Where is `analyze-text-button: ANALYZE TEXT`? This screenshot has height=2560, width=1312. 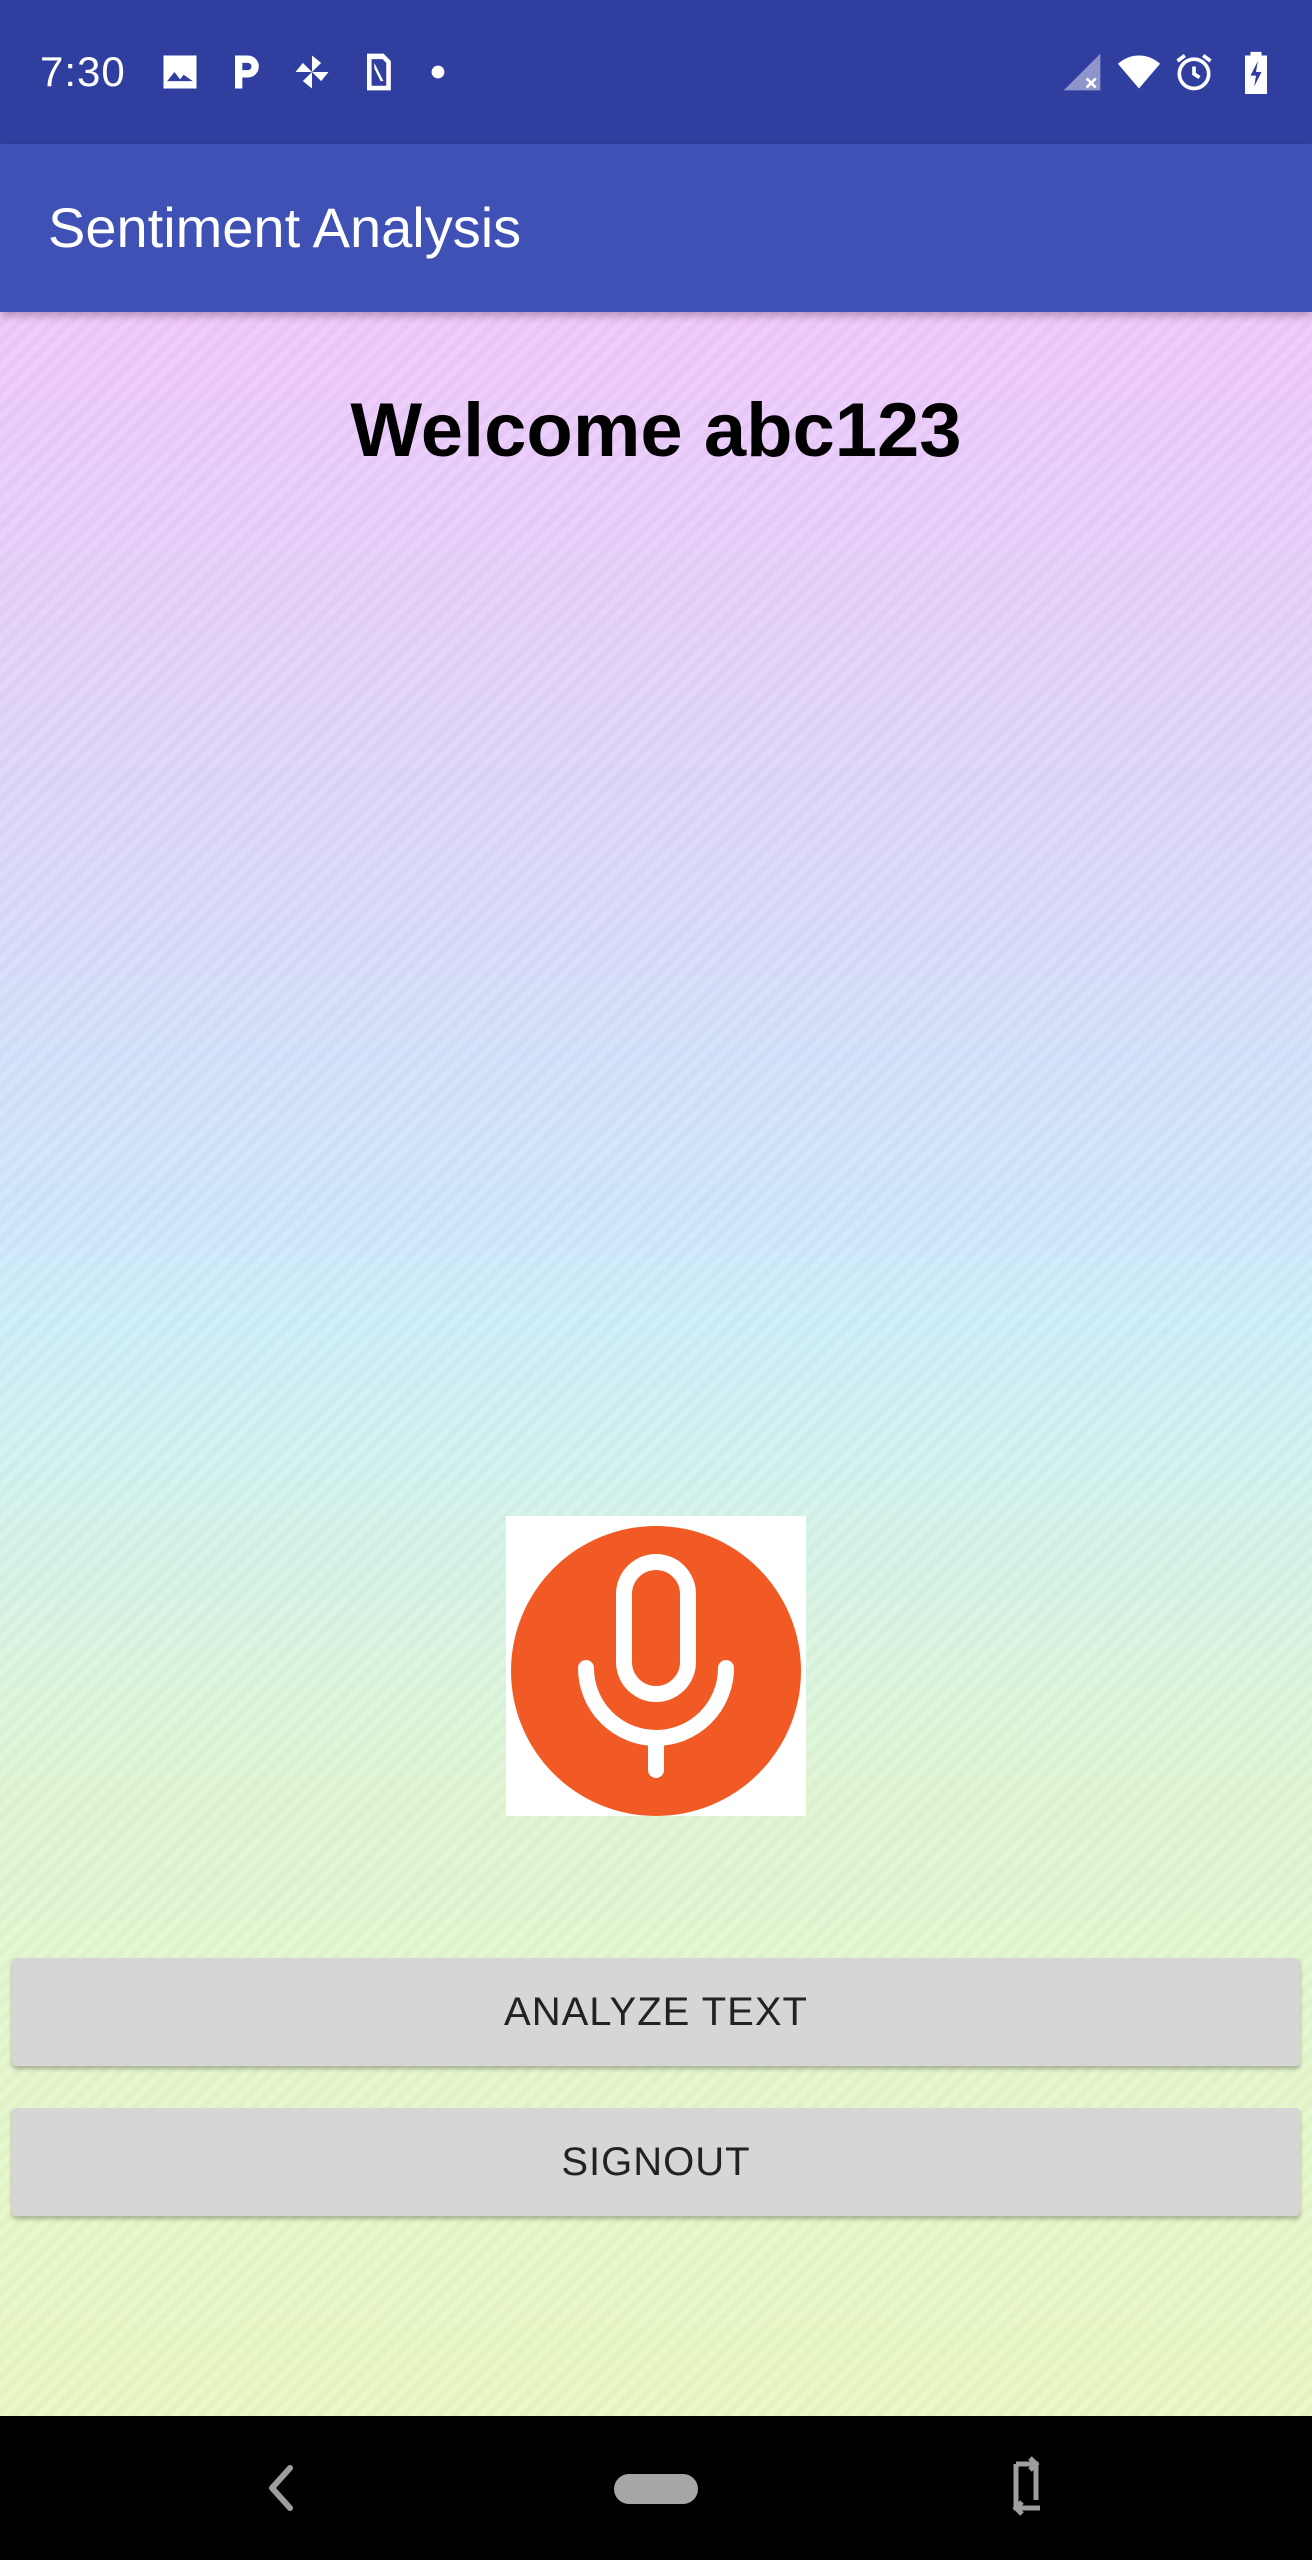 analyze-text-button: ANALYZE TEXT is located at coordinates (656, 2012).